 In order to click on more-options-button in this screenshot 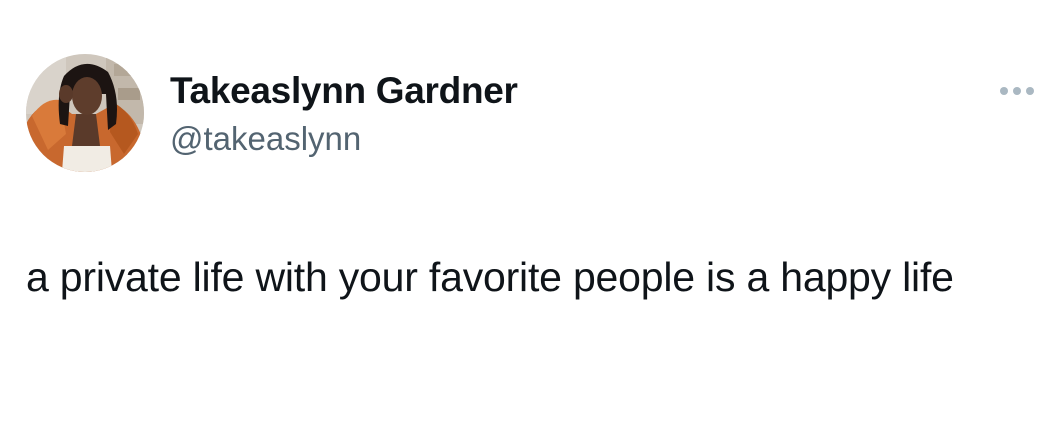, I will do `click(1024, 91)`.